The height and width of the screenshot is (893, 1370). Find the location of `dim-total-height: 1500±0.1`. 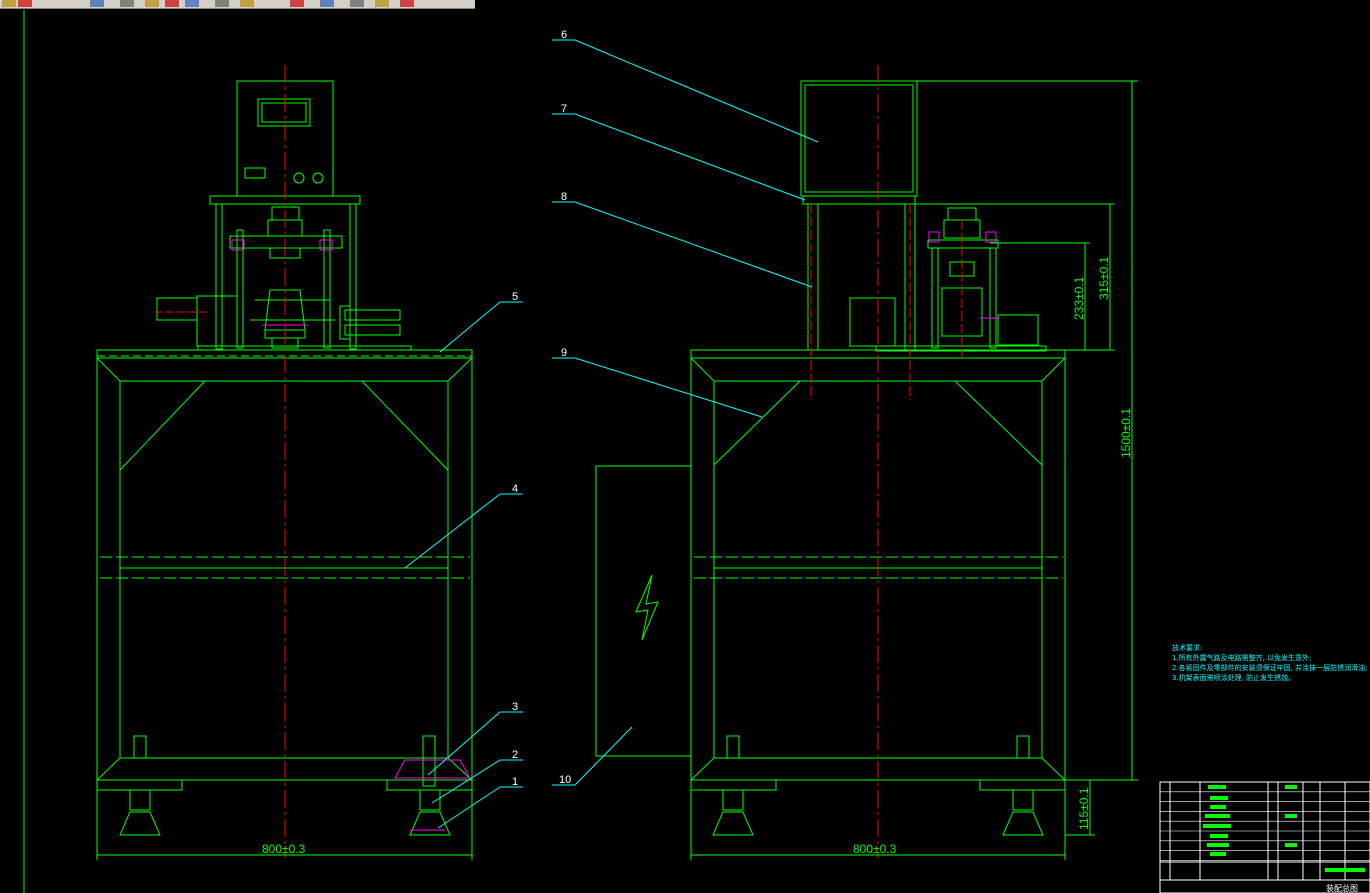

dim-total-height: 1500±0.1 is located at coordinates (1126, 433).